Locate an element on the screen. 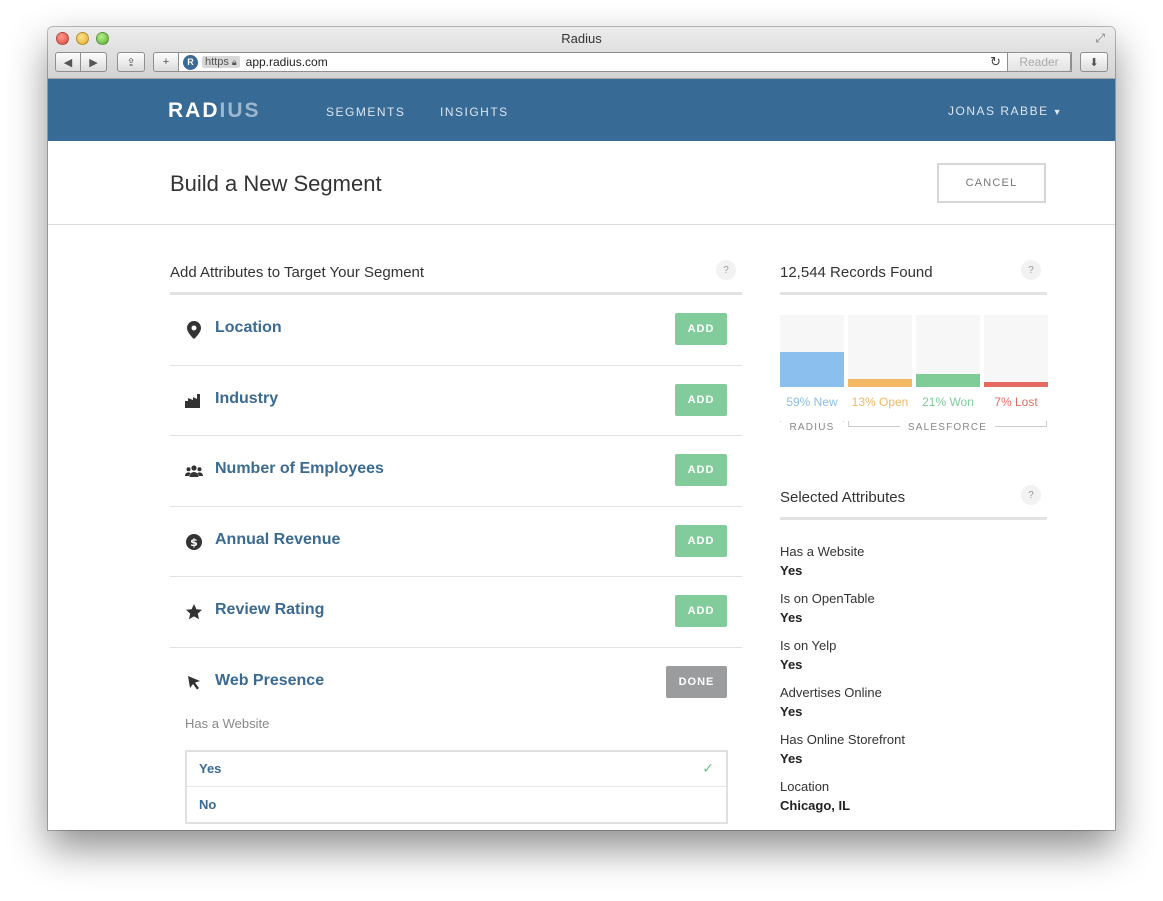 This screenshot has width=1163, height=901. bar-track-lost is located at coordinates (1016, 351).